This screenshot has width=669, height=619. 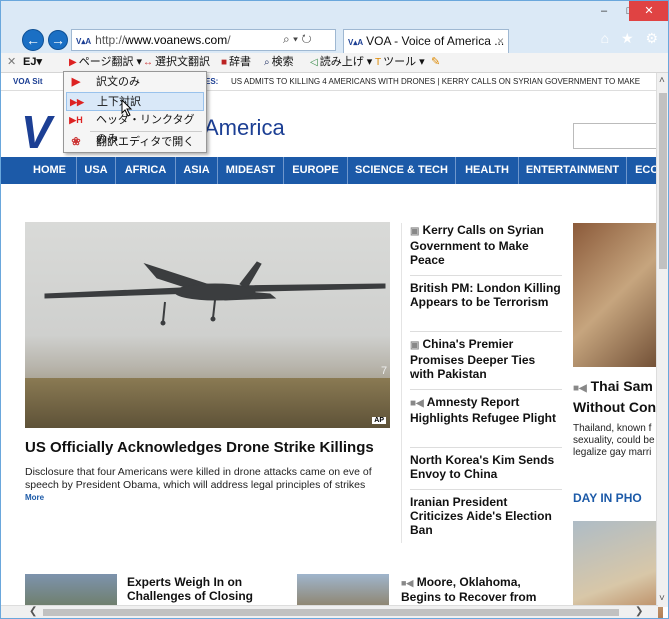 I want to click on nav-health: HEALTH, so click(x=487, y=170).